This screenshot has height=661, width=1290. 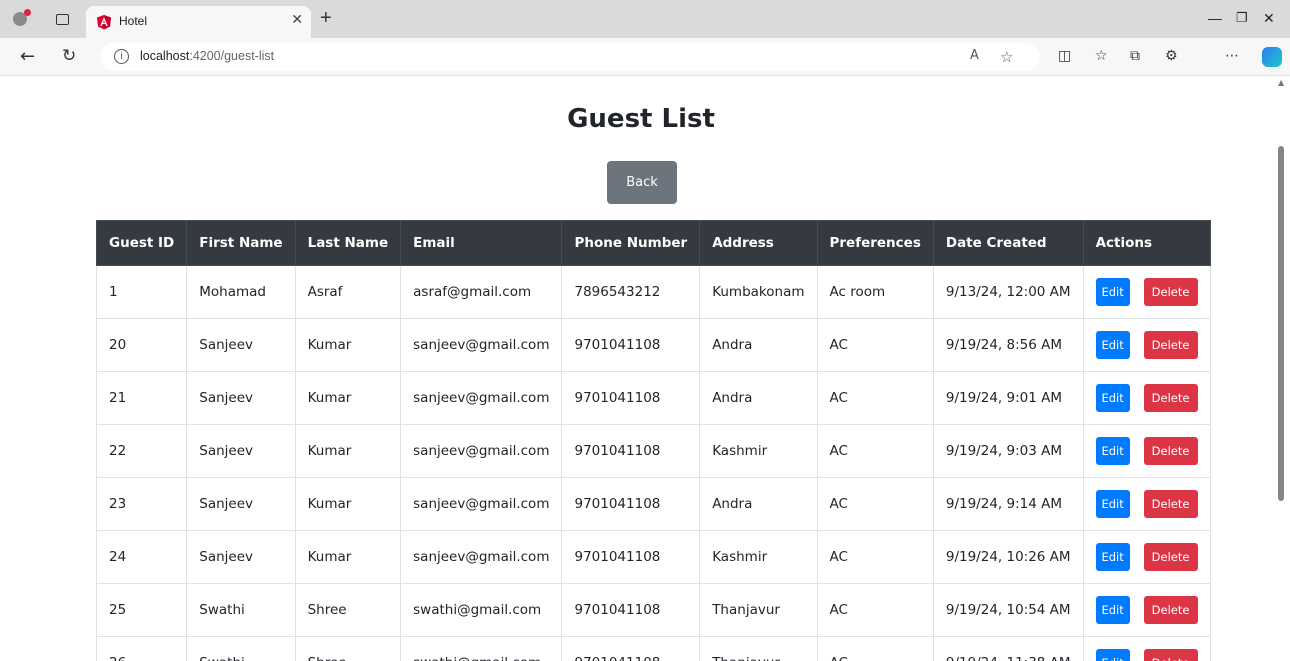 What do you see at coordinates (758, 504) in the screenshot?
I see `cell-address: Andra` at bounding box center [758, 504].